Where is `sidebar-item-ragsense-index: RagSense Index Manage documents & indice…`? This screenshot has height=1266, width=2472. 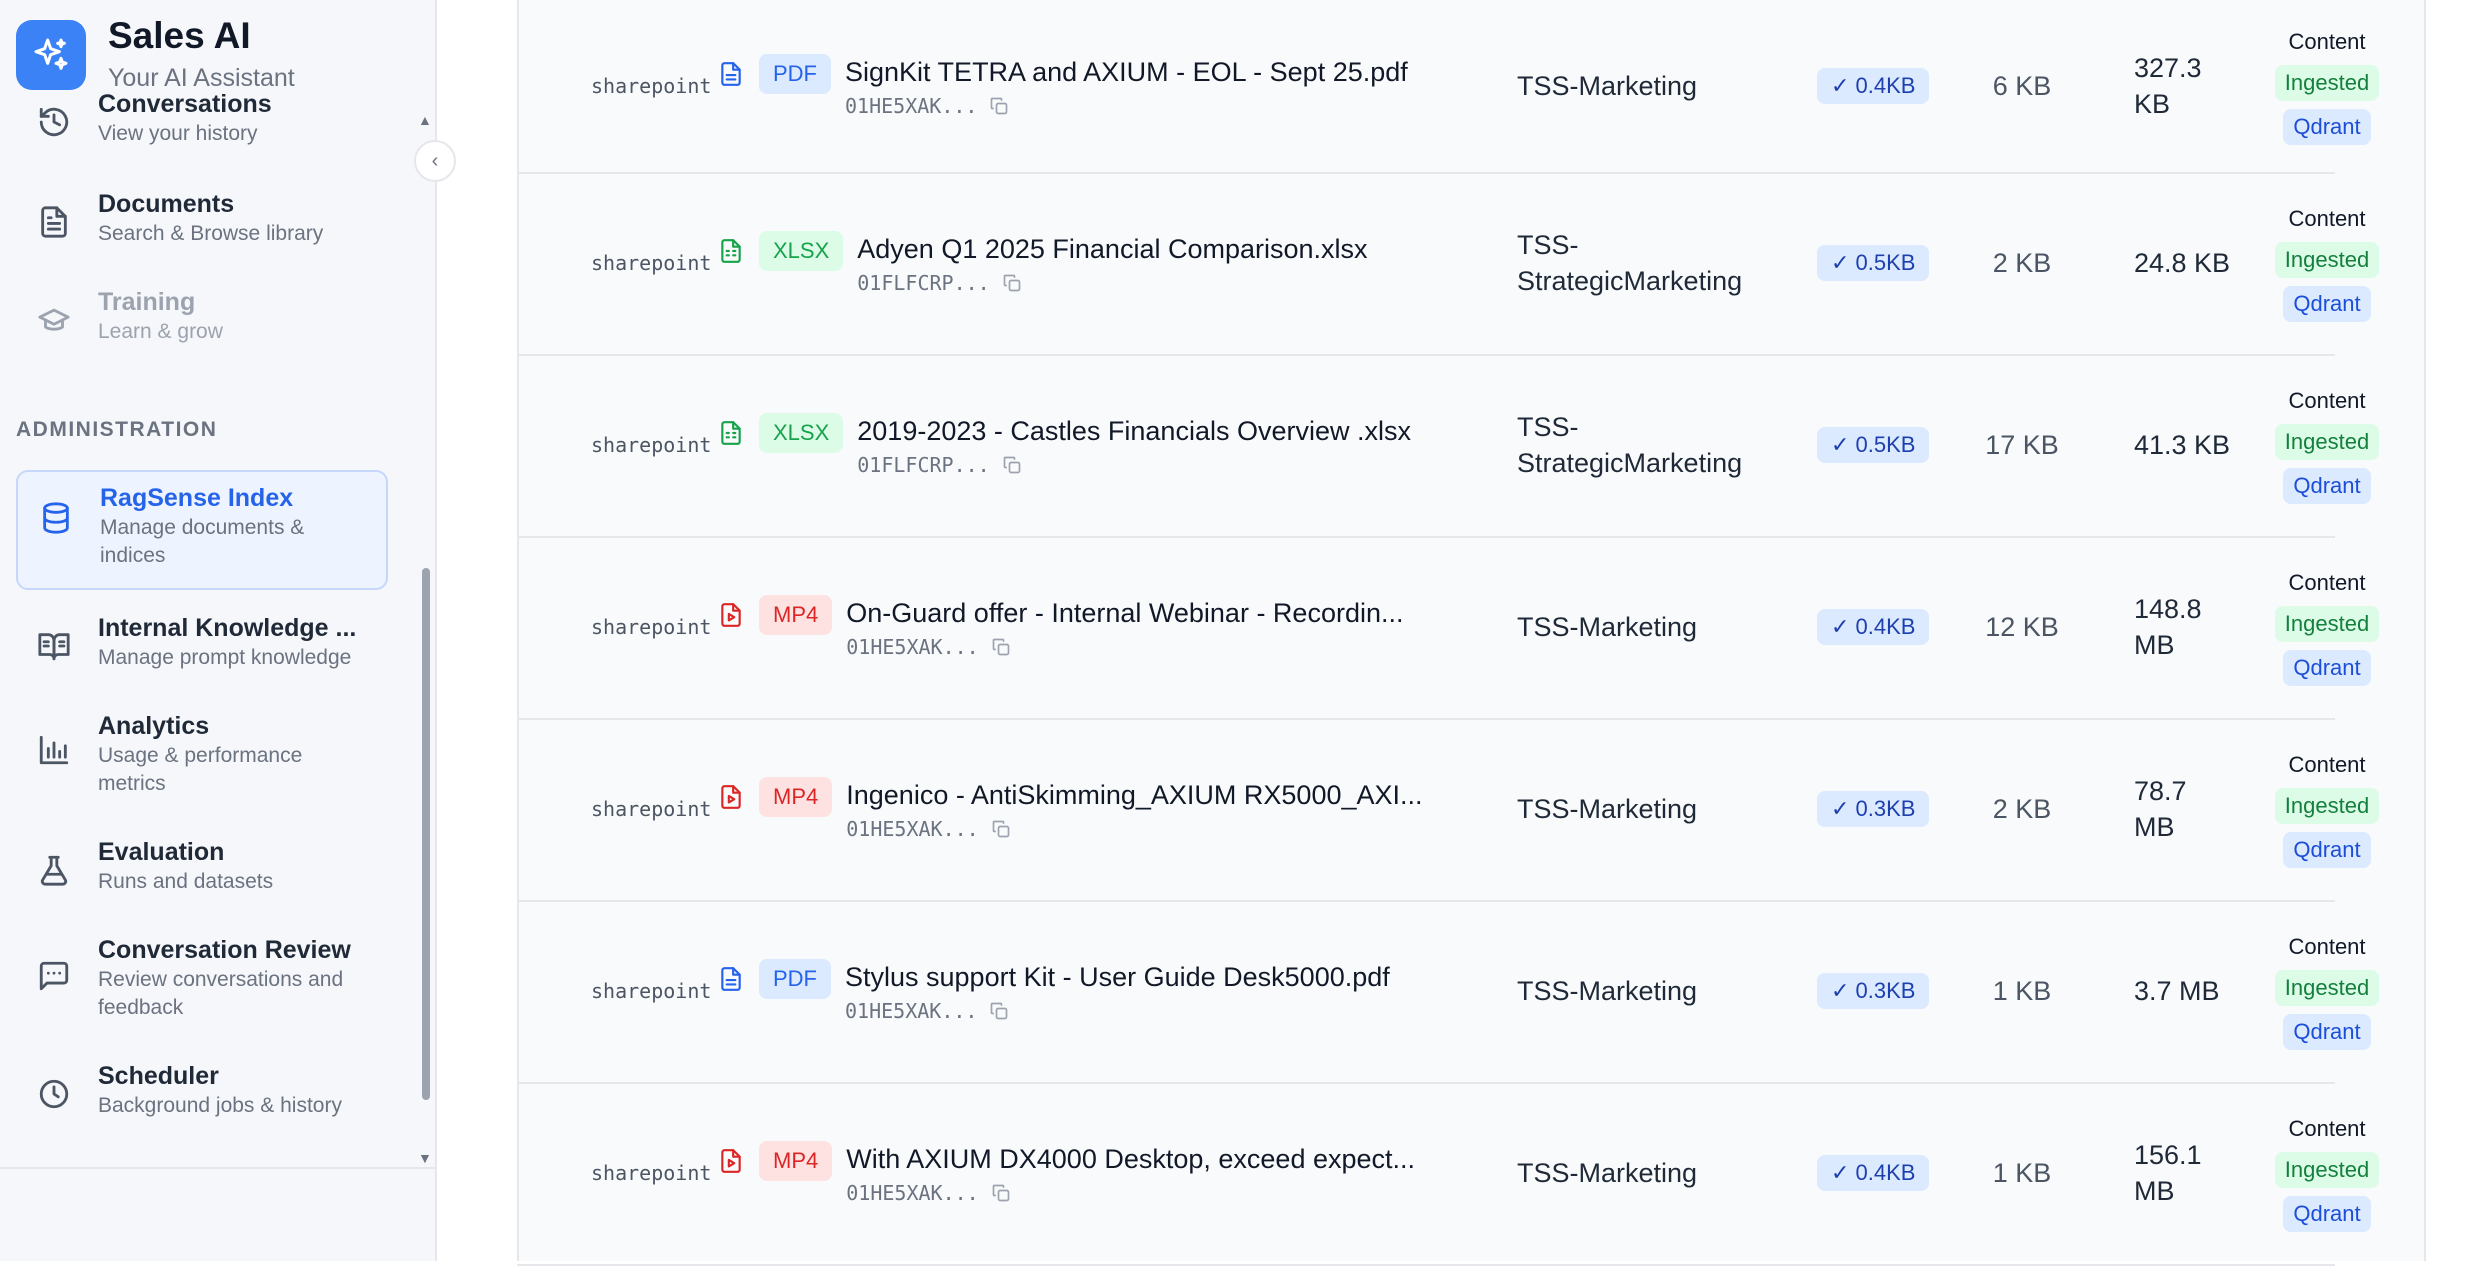 sidebar-item-ragsense-index: RagSense Index Manage documents & indice… is located at coordinates (202, 530).